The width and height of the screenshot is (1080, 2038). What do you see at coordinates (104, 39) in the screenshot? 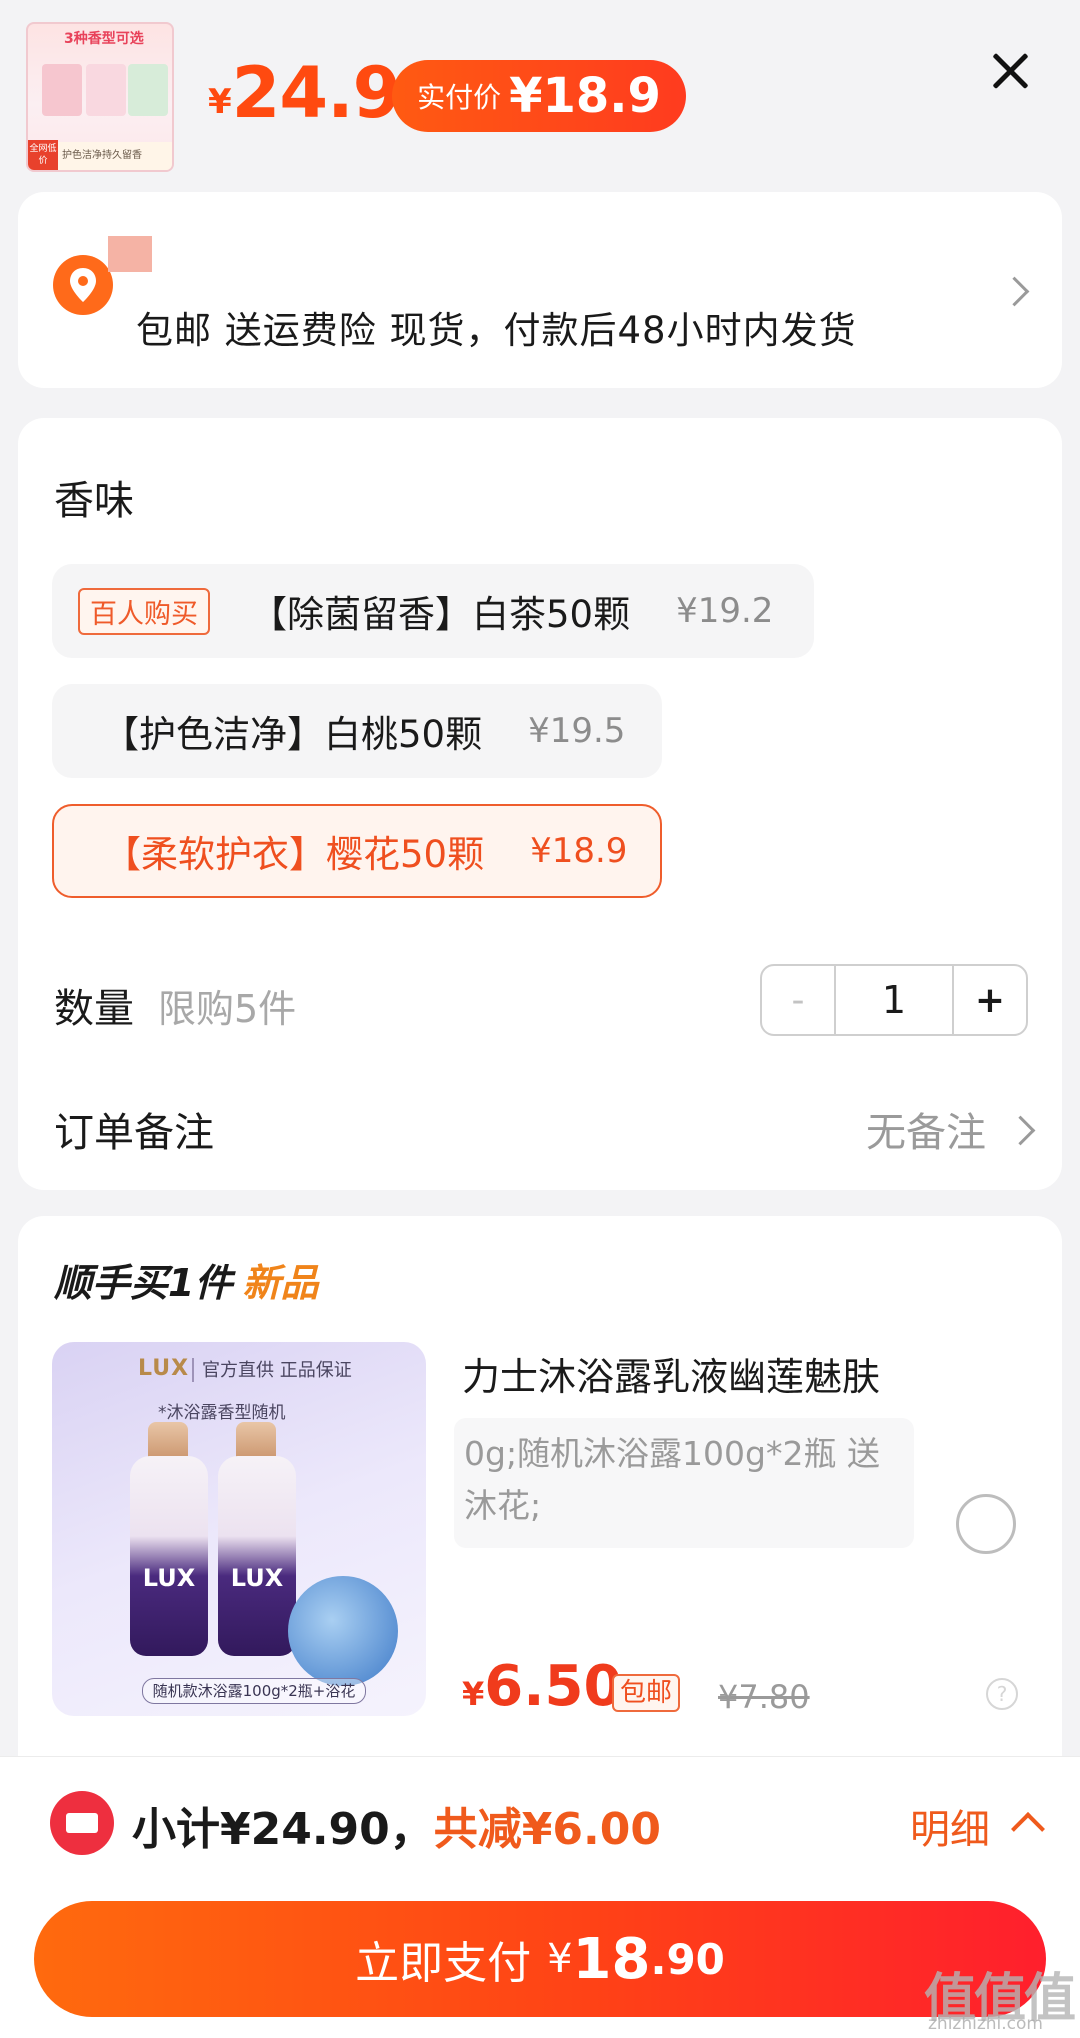
I see `thumbnail-banner: 3种香型可选` at bounding box center [104, 39].